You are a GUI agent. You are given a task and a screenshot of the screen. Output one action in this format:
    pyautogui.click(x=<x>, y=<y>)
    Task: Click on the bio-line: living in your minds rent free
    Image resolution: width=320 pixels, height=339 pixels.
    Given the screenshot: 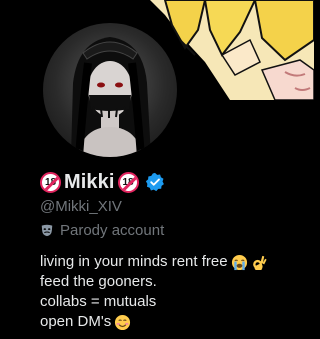 What is the action you would take?
    pyautogui.click(x=154, y=262)
    